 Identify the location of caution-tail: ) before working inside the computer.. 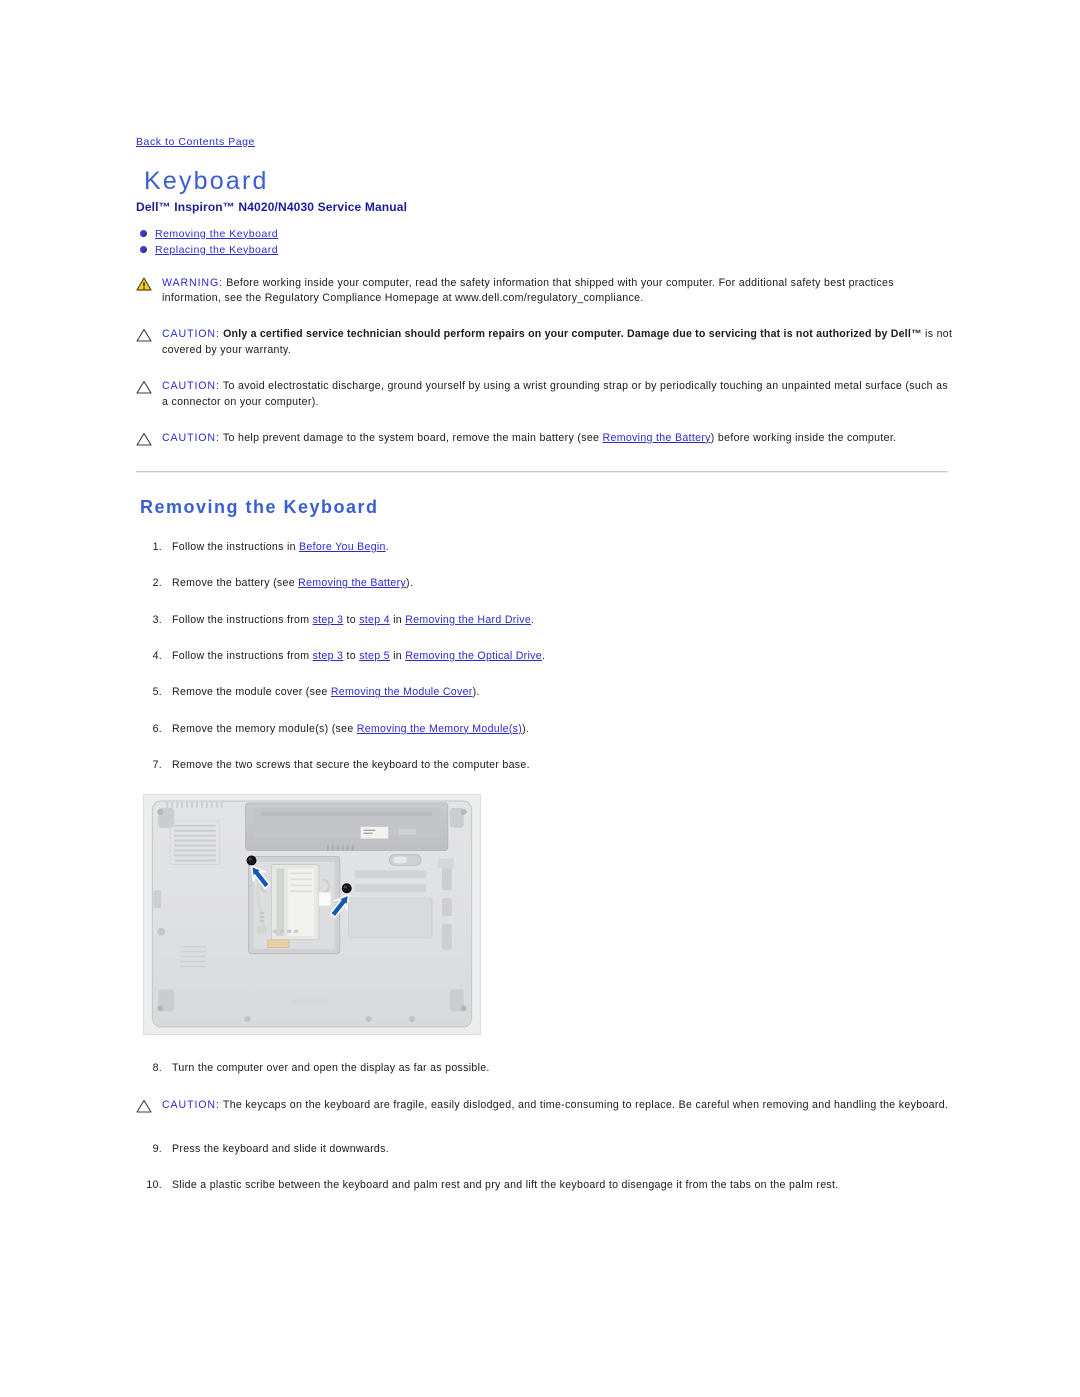
(803, 437).